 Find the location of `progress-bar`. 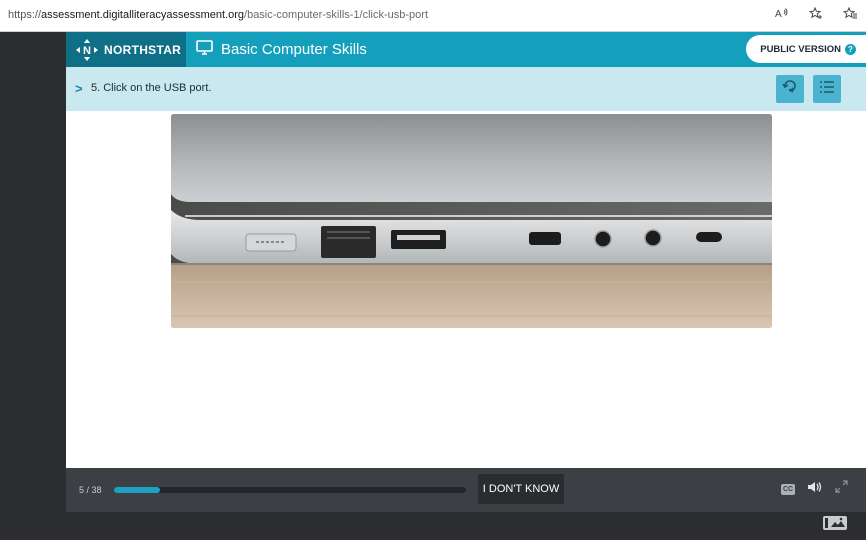

progress-bar is located at coordinates (290, 490).